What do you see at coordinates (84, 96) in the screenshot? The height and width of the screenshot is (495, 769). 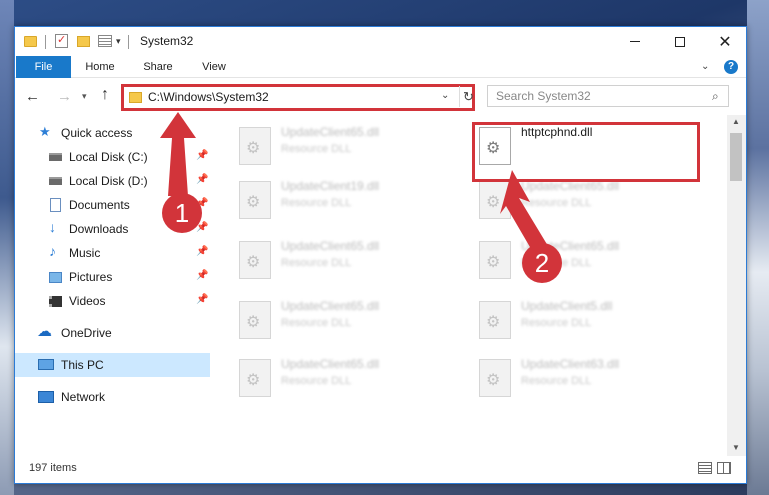 I see `recent-locations-chevron-icon: ▾` at bounding box center [84, 96].